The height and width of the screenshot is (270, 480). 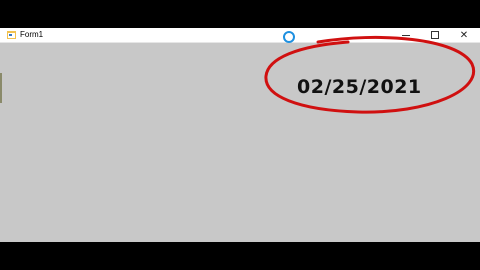 What do you see at coordinates (1, 88) in the screenshot?
I see `client-edge-mark` at bounding box center [1, 88].